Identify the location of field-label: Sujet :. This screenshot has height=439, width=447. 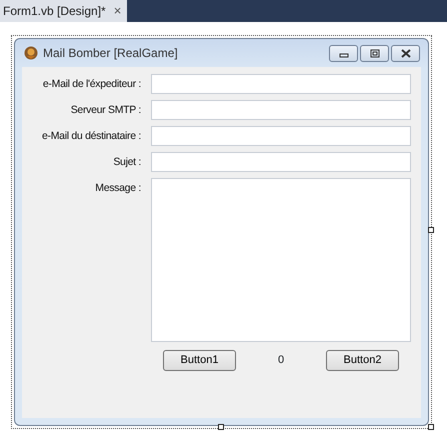
(126, 162).